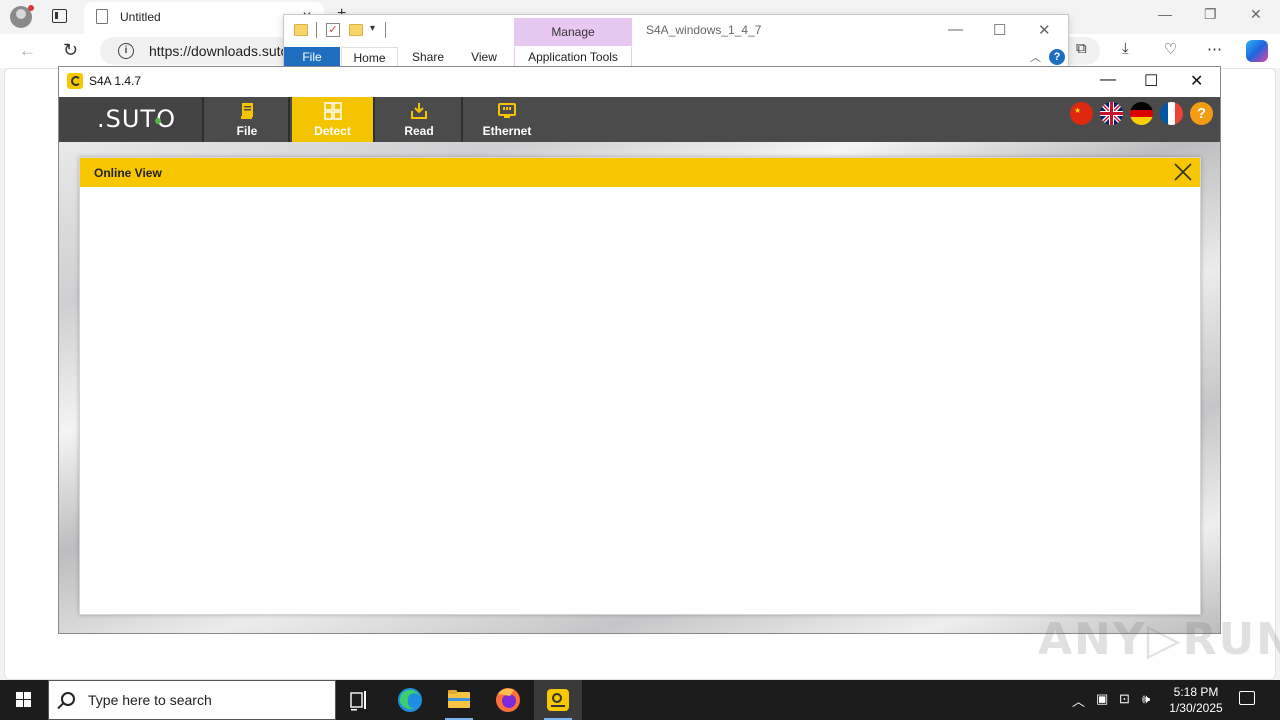 This screenshot has height=720, width=1280. I want to click on ethernet-icon, so click(507, 110).